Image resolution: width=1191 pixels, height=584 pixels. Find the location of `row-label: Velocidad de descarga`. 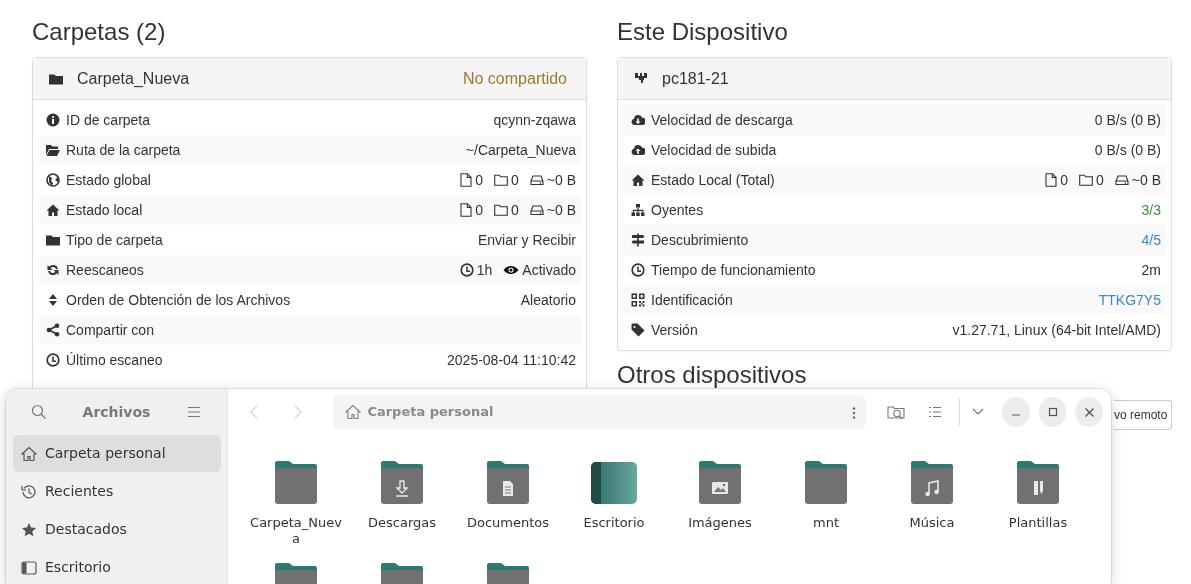

row-label: Velocidad de descarga is located at coordinates (722, 120).